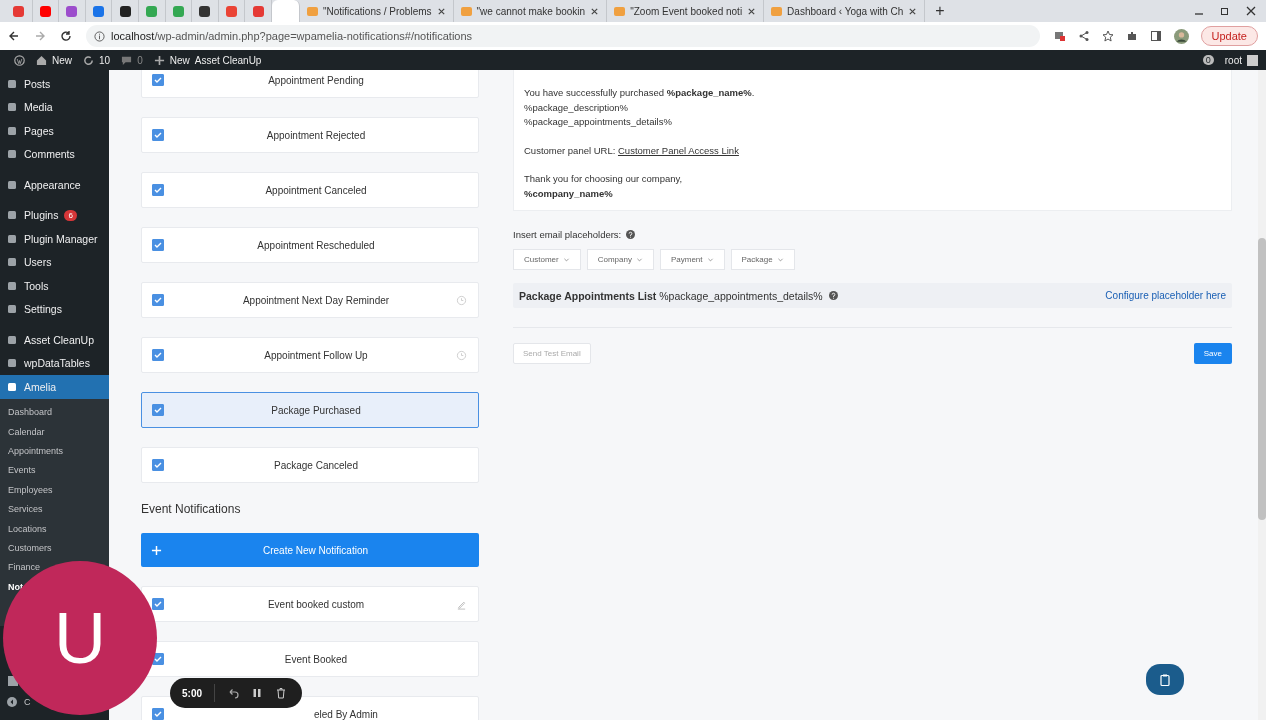 This screenshot has height=720, width=1266. I want to click on sidebar-item: Plugins 6, so click(54, 215).